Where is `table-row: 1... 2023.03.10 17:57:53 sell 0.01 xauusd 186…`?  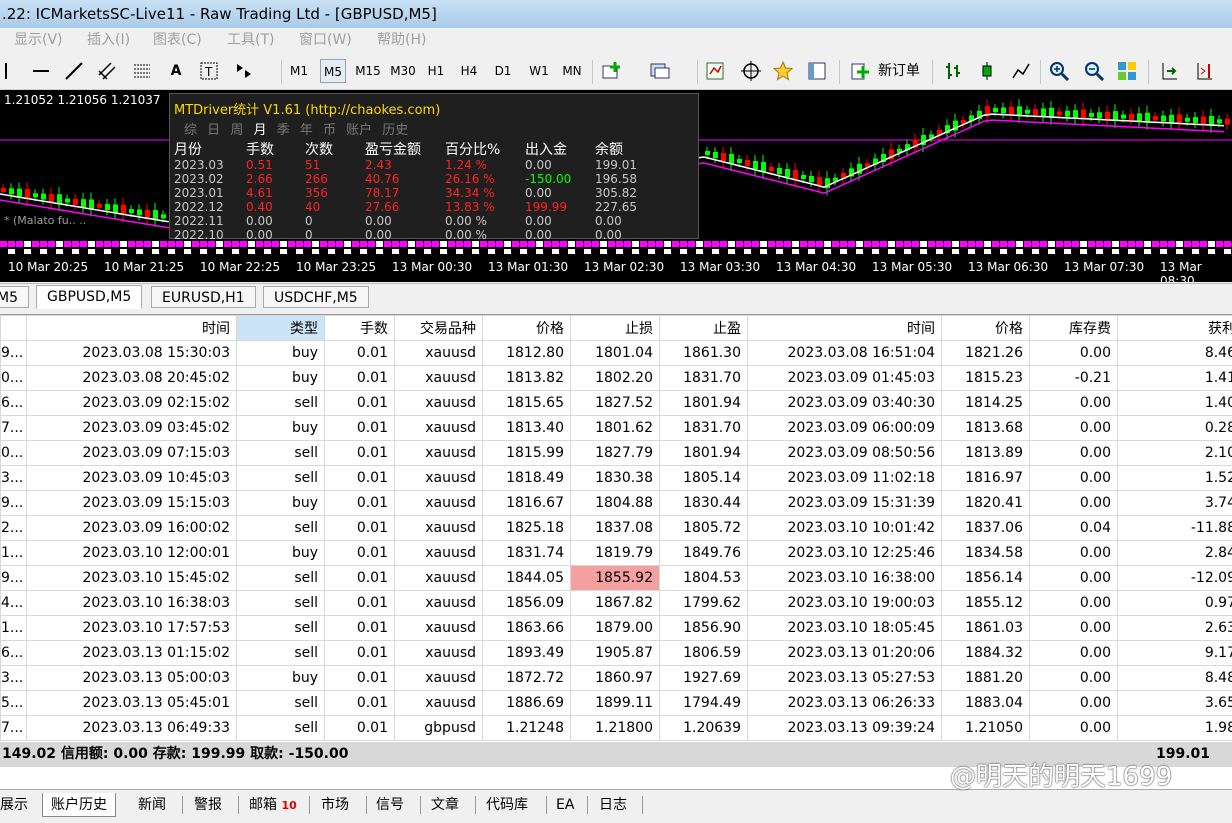
table-row: 1... 2023.03.10 17:57:53 sell 0.01 xauusd 186… is located at coordinates (616, 628).